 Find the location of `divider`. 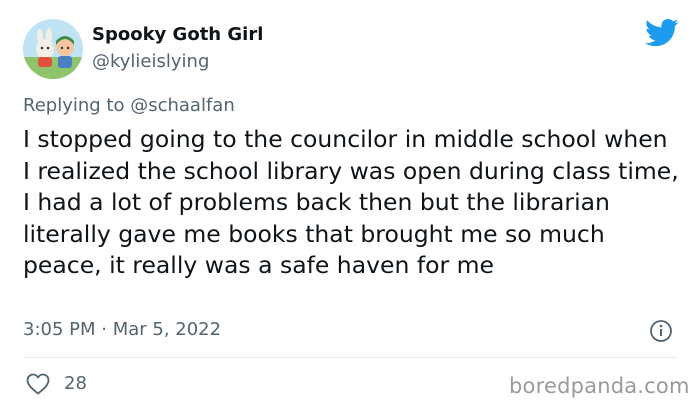

divider is located at coordinates (350, 357).